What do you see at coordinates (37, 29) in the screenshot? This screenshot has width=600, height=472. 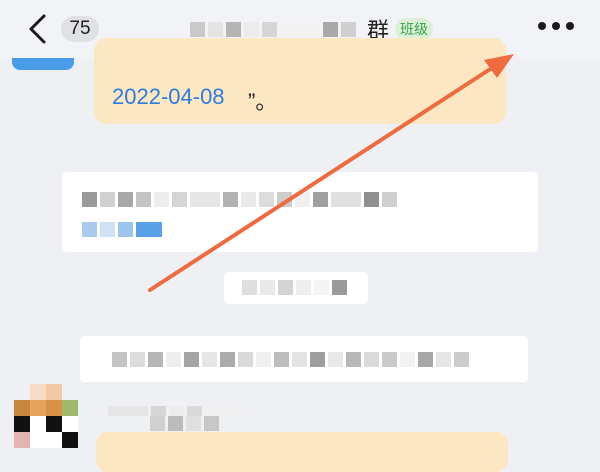 I see `chevron-left-icon` at bounding box center [37, 29].